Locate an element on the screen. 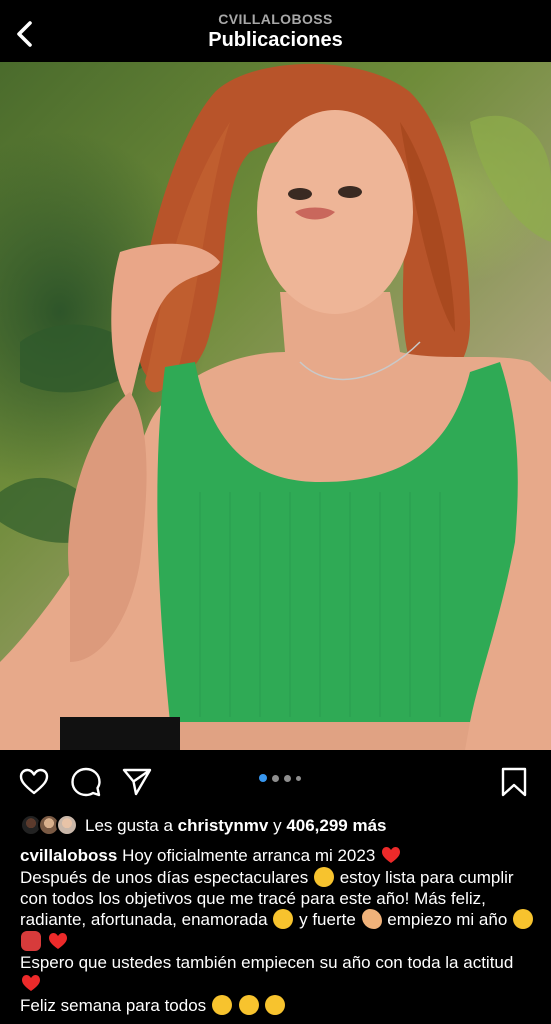  like-button is located at coordinates (34, 782).